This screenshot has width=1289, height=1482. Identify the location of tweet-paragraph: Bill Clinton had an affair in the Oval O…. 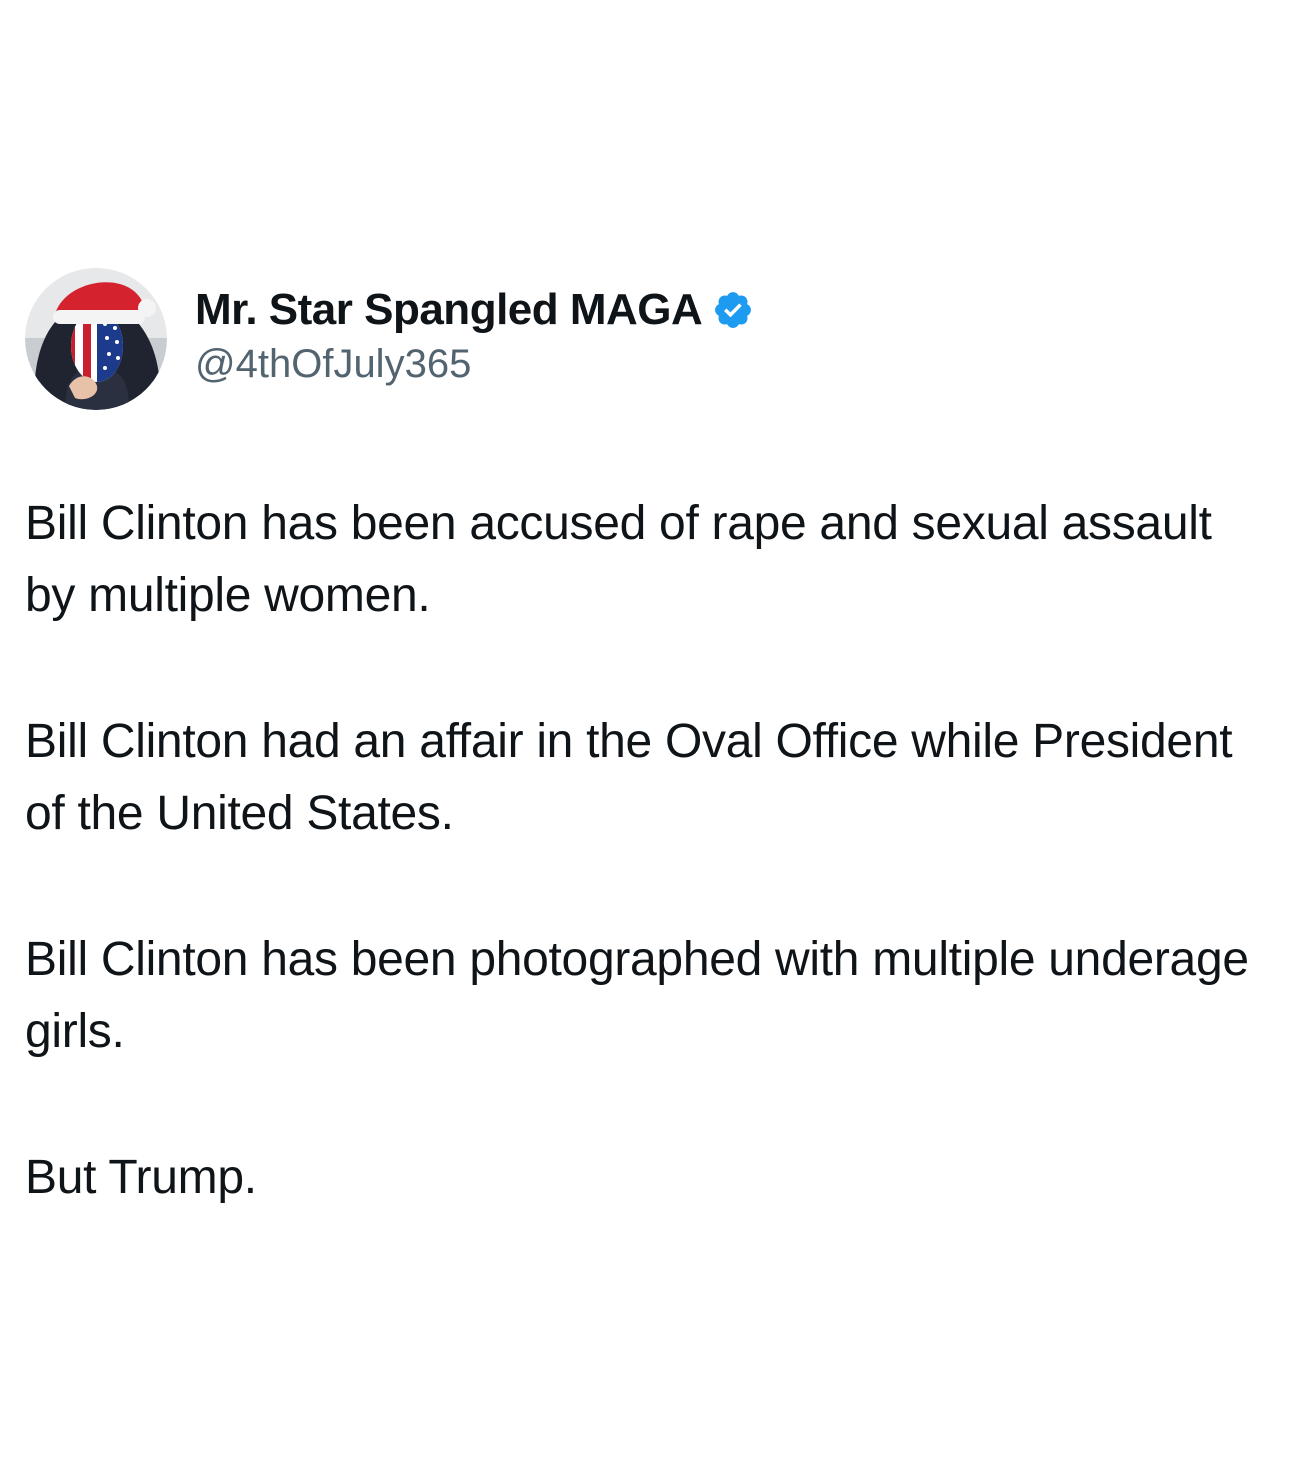
(629, 777).